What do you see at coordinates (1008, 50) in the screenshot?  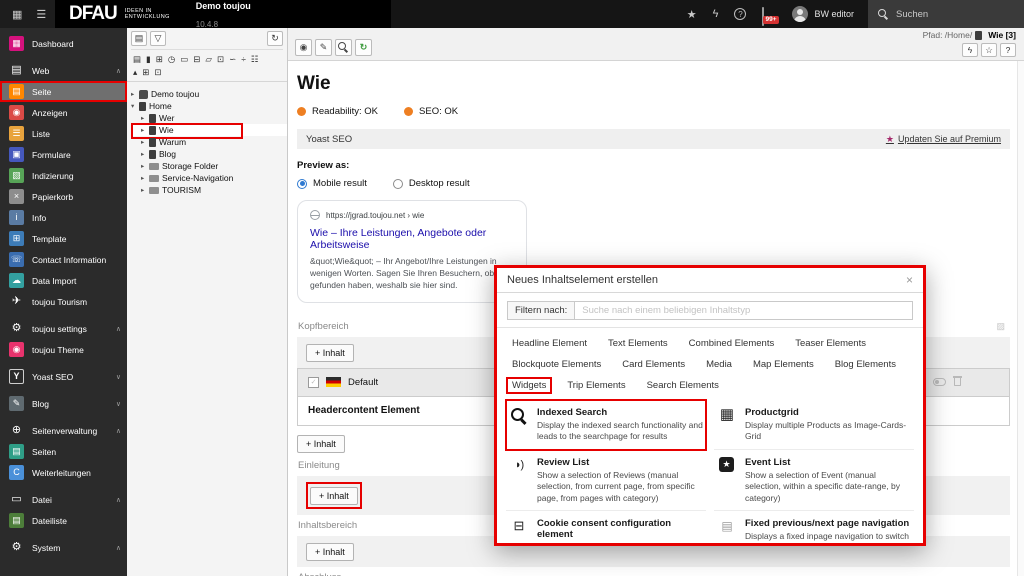 I see `help-button: ?` at bounding box center [1008, 50].